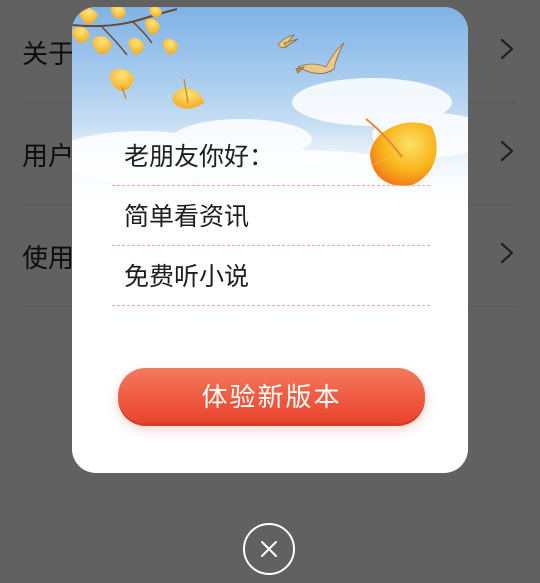  Describe the element at coordinates (271, 215) in the screenshot. I see `feature-line-news: 简单看资讯` at that location.